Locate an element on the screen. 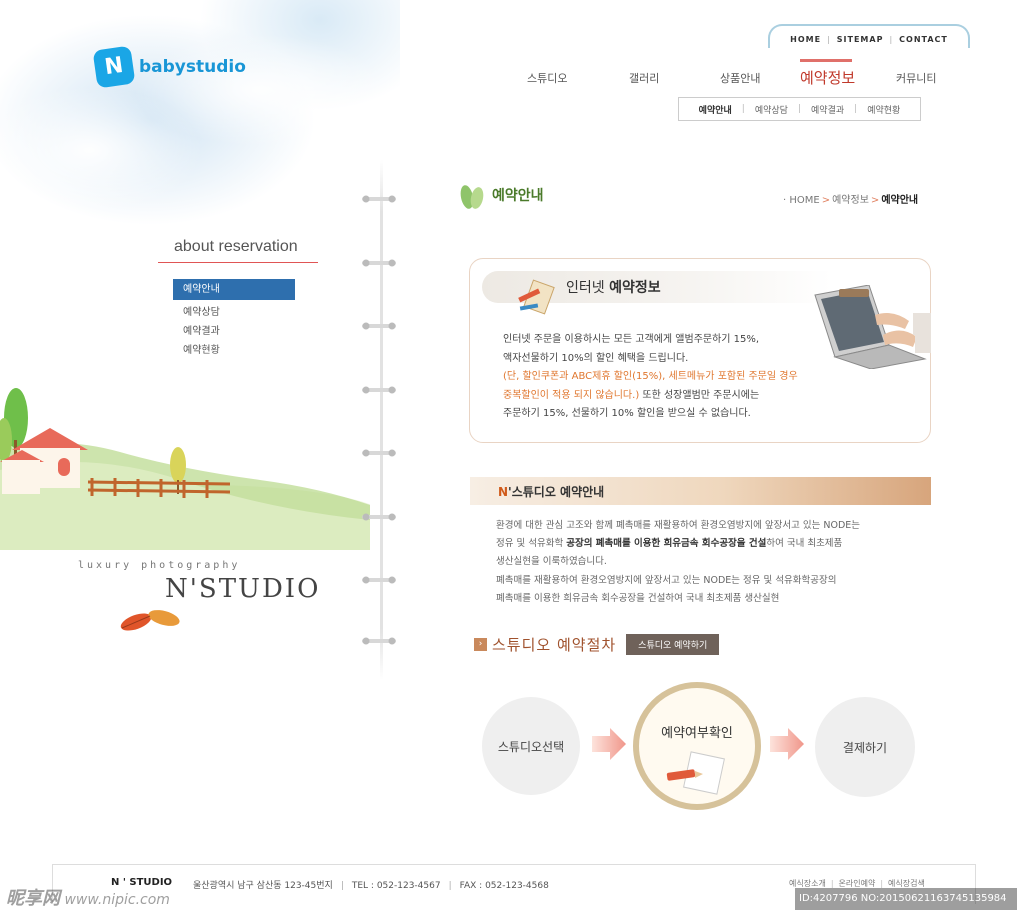 This screenshot has height=915, width=1024. sidebar-item-reservation-result: 예약결과 is located at coordinates (234, 331).